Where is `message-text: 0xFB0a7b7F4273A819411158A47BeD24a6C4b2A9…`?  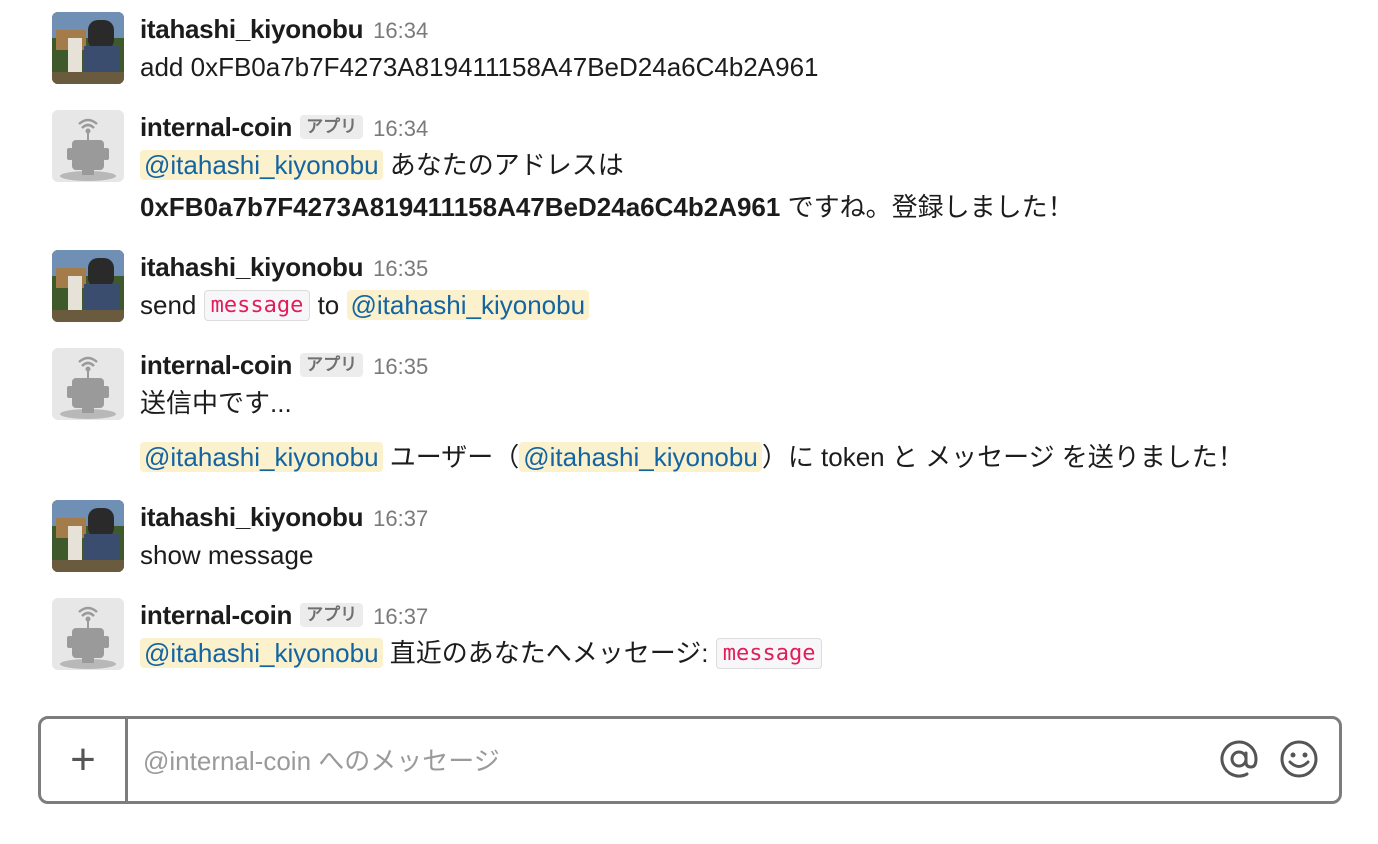
message-text: 0xFB0a7b7F4273A819411158A47BeD24a6C4b2A9… is located at coordinates (750, 207).